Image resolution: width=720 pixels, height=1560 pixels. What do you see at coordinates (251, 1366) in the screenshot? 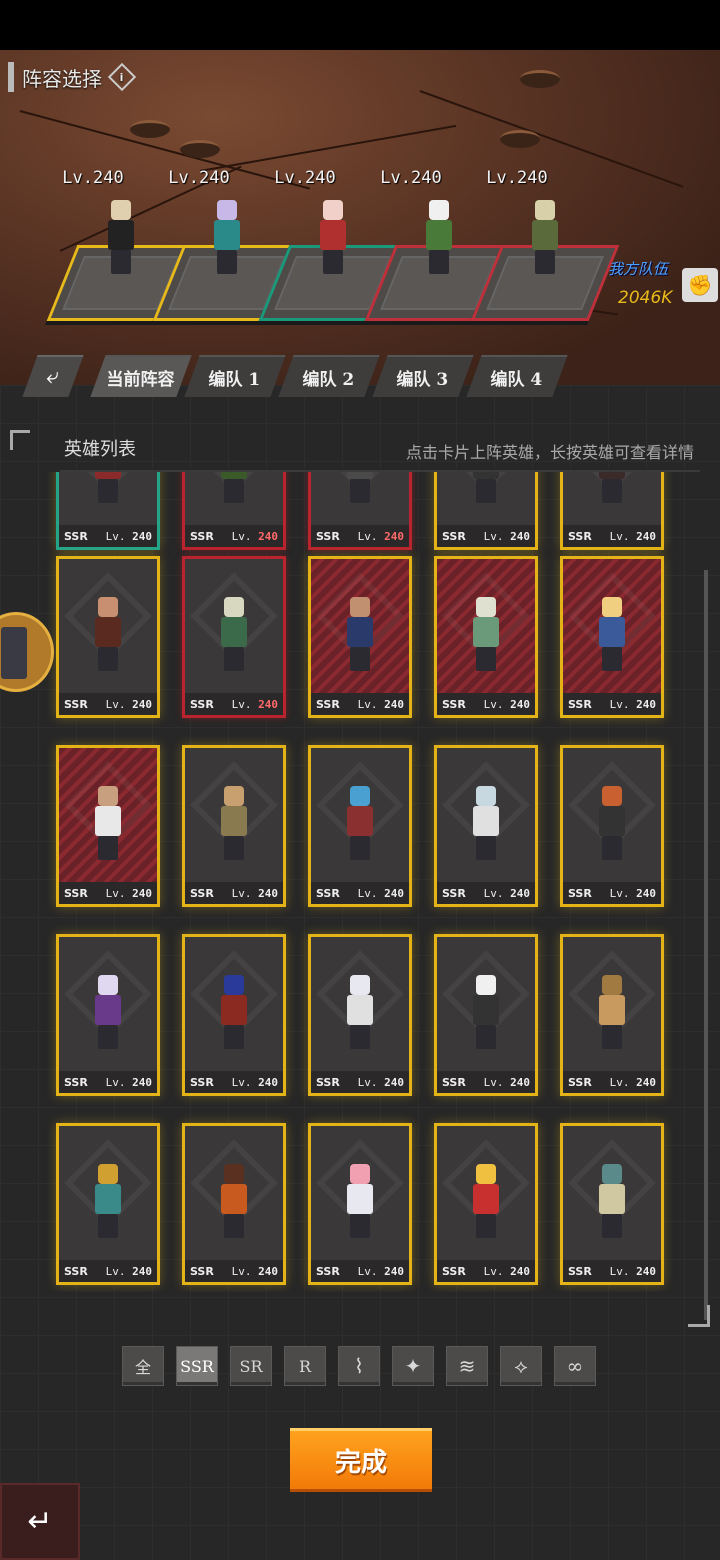
I see `filter-sr-button: SR` at bounding box center [251, 1366].